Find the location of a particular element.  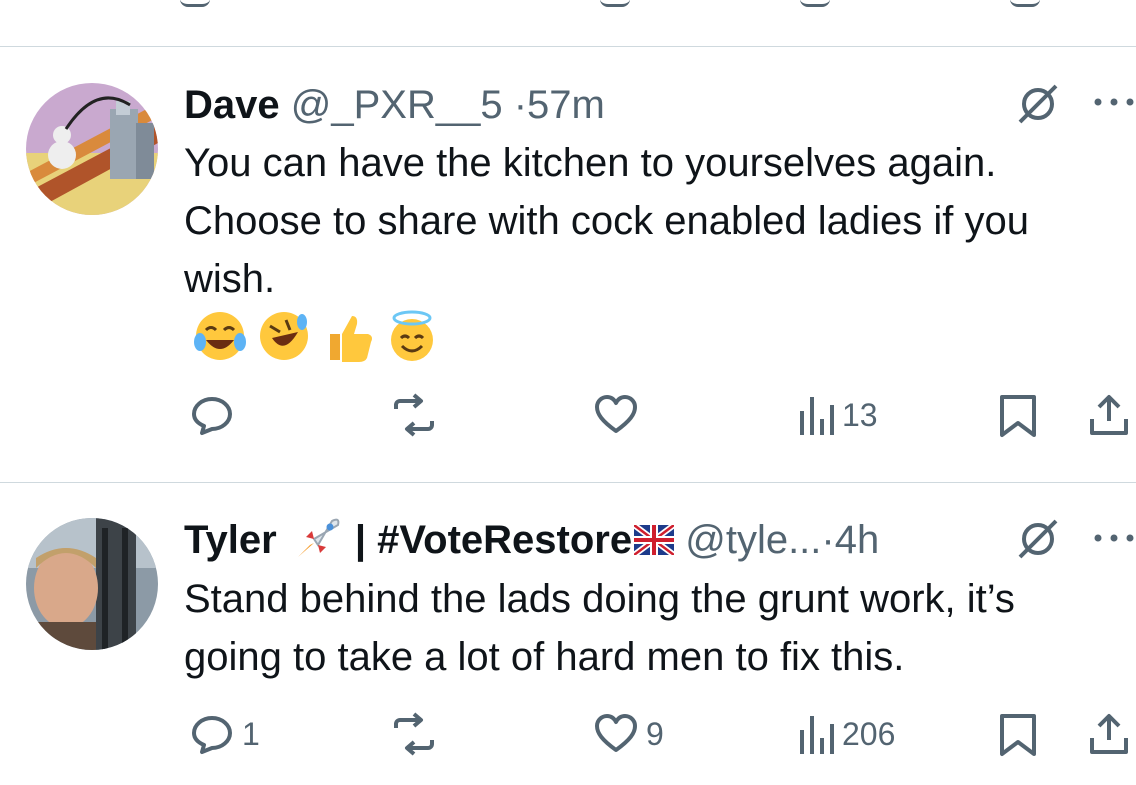

reply-icon-fragment is located at coordinates (195, 3).